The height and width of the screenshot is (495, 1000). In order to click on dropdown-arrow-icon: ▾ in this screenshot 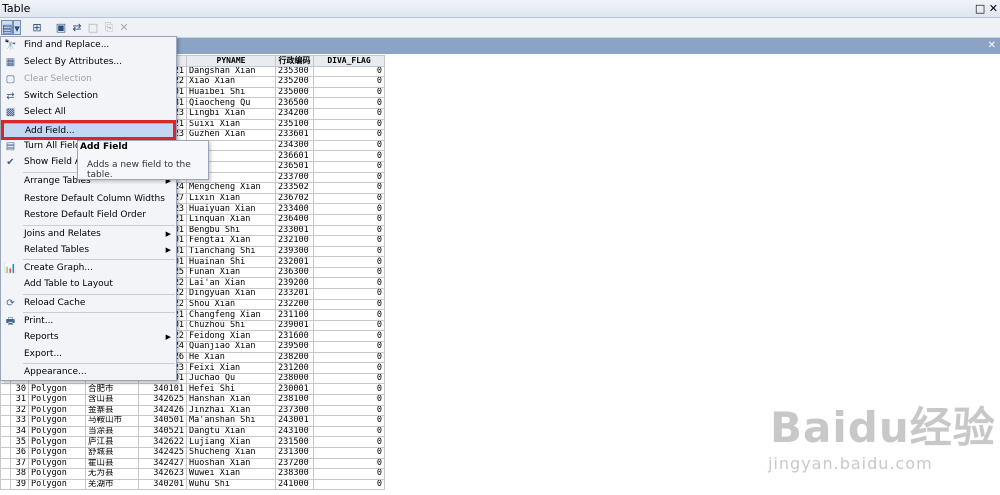, I will do `click(17, 27)`.